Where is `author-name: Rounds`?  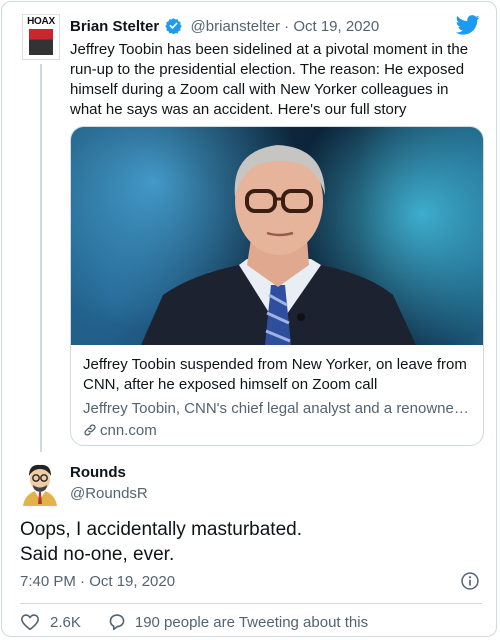 author-name: Rounds is located at coordinates (98, 472).